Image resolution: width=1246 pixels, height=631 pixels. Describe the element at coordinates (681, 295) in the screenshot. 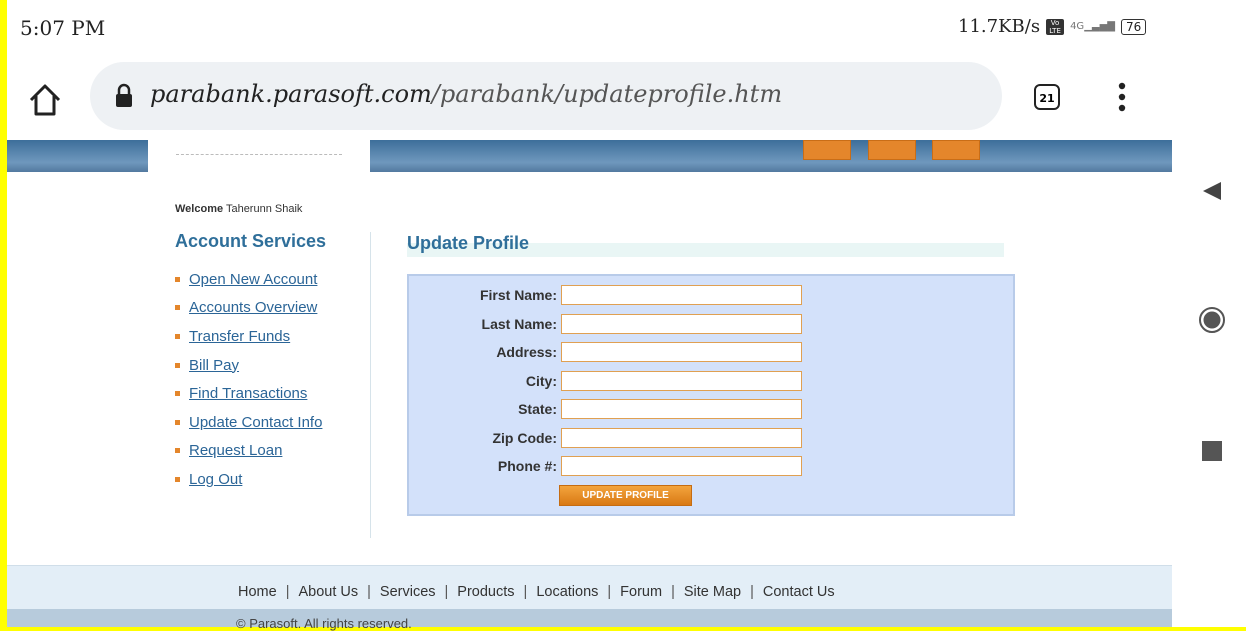

I see `first-name-input` at that location.